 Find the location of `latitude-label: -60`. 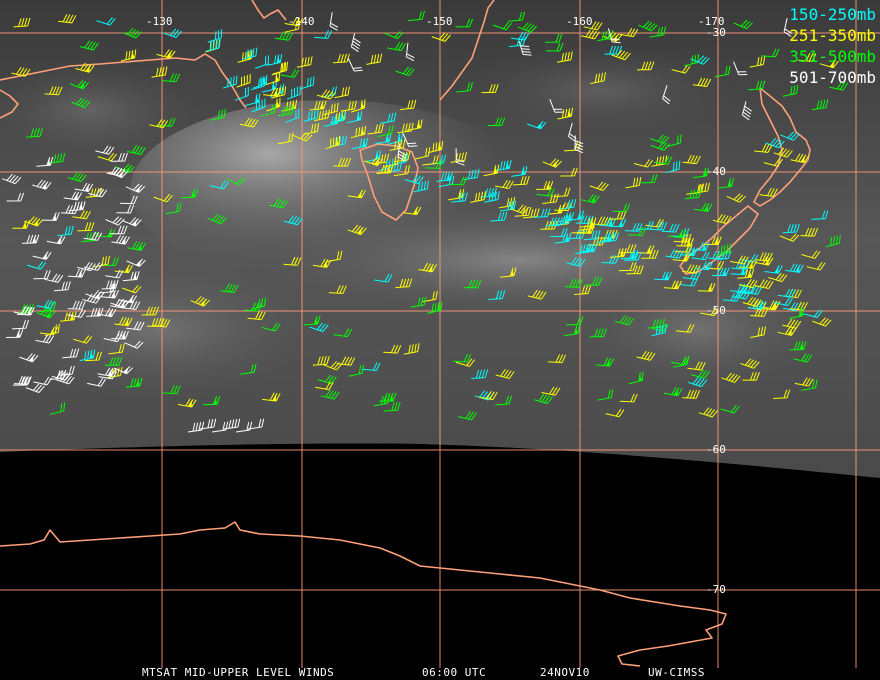

latitude-label: -60 is located at coordinates (716, 449).